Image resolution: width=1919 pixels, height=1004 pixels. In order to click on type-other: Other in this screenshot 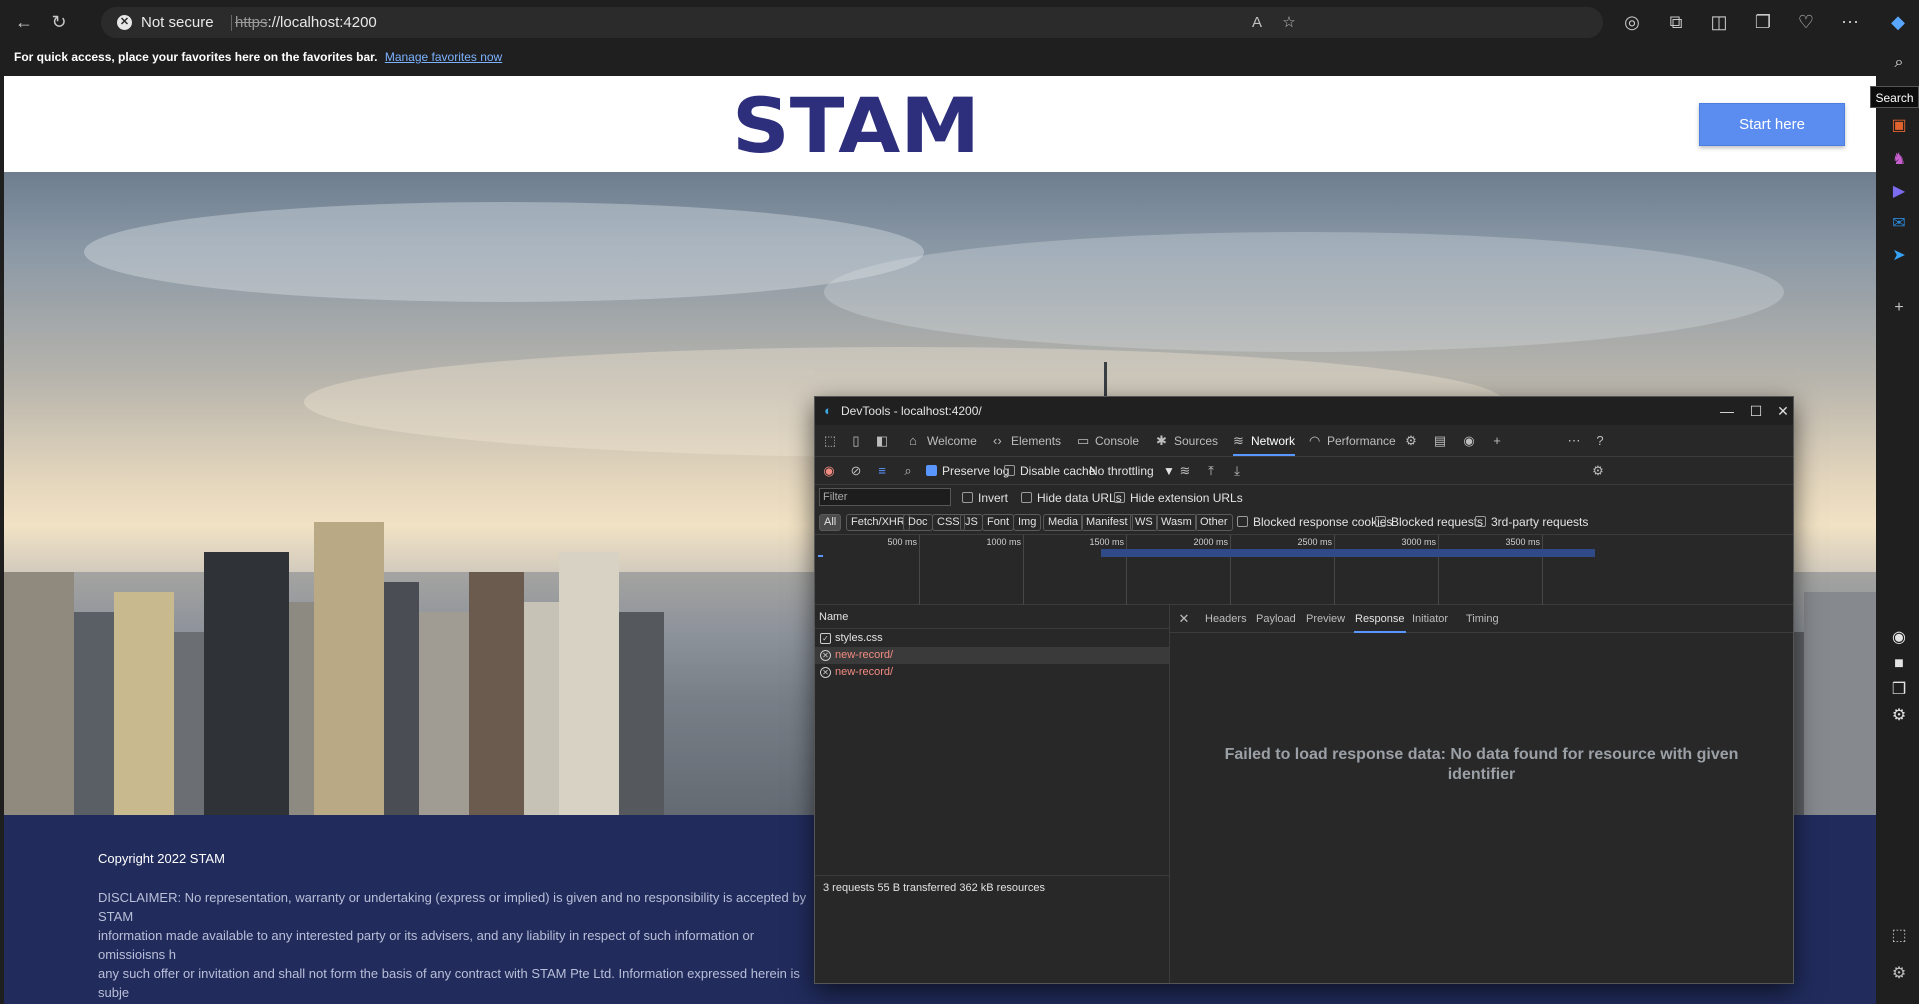, I will do `click(1214, 522)`.